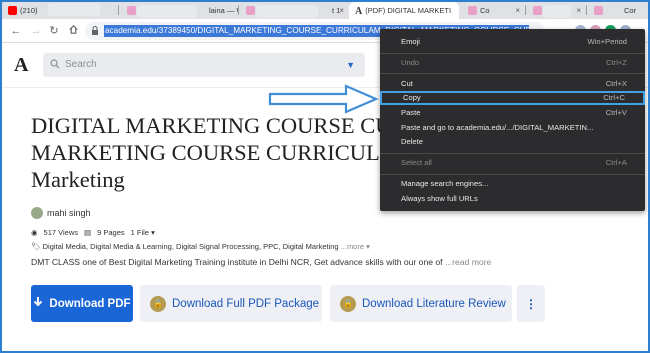  I want to click on back-icon: ←, so click(16, 31).